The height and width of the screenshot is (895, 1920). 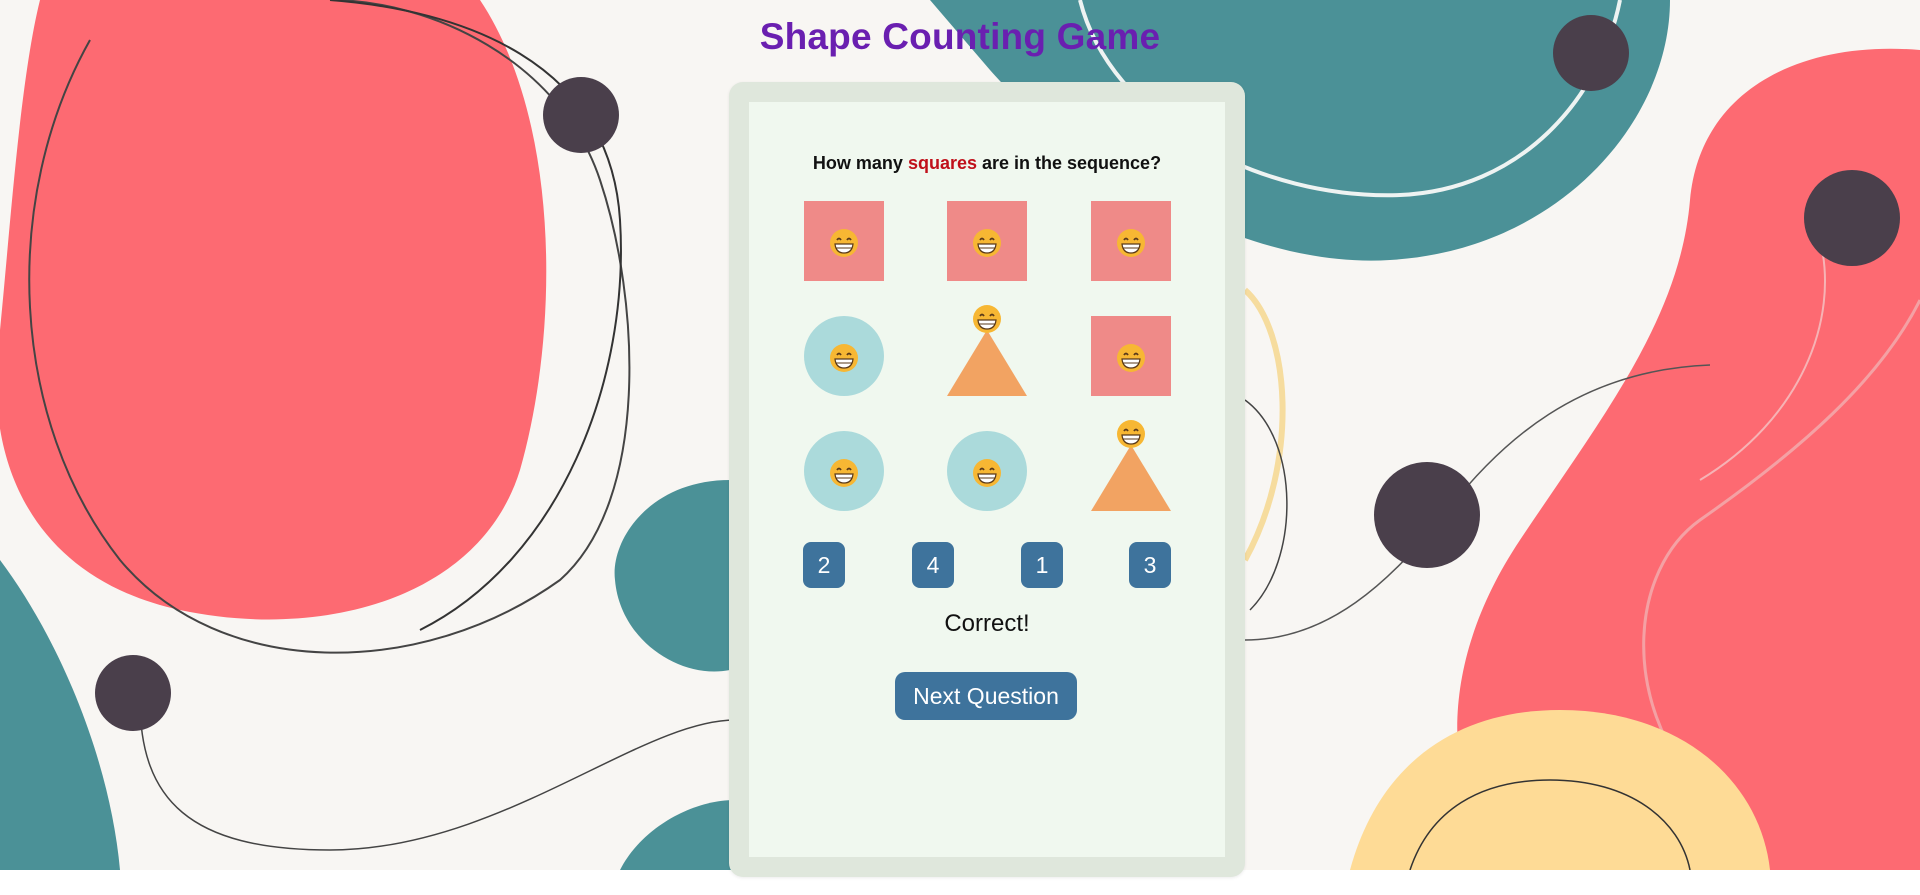 I want to click on feedback-message: Correct!, so click(x=987, y=623).